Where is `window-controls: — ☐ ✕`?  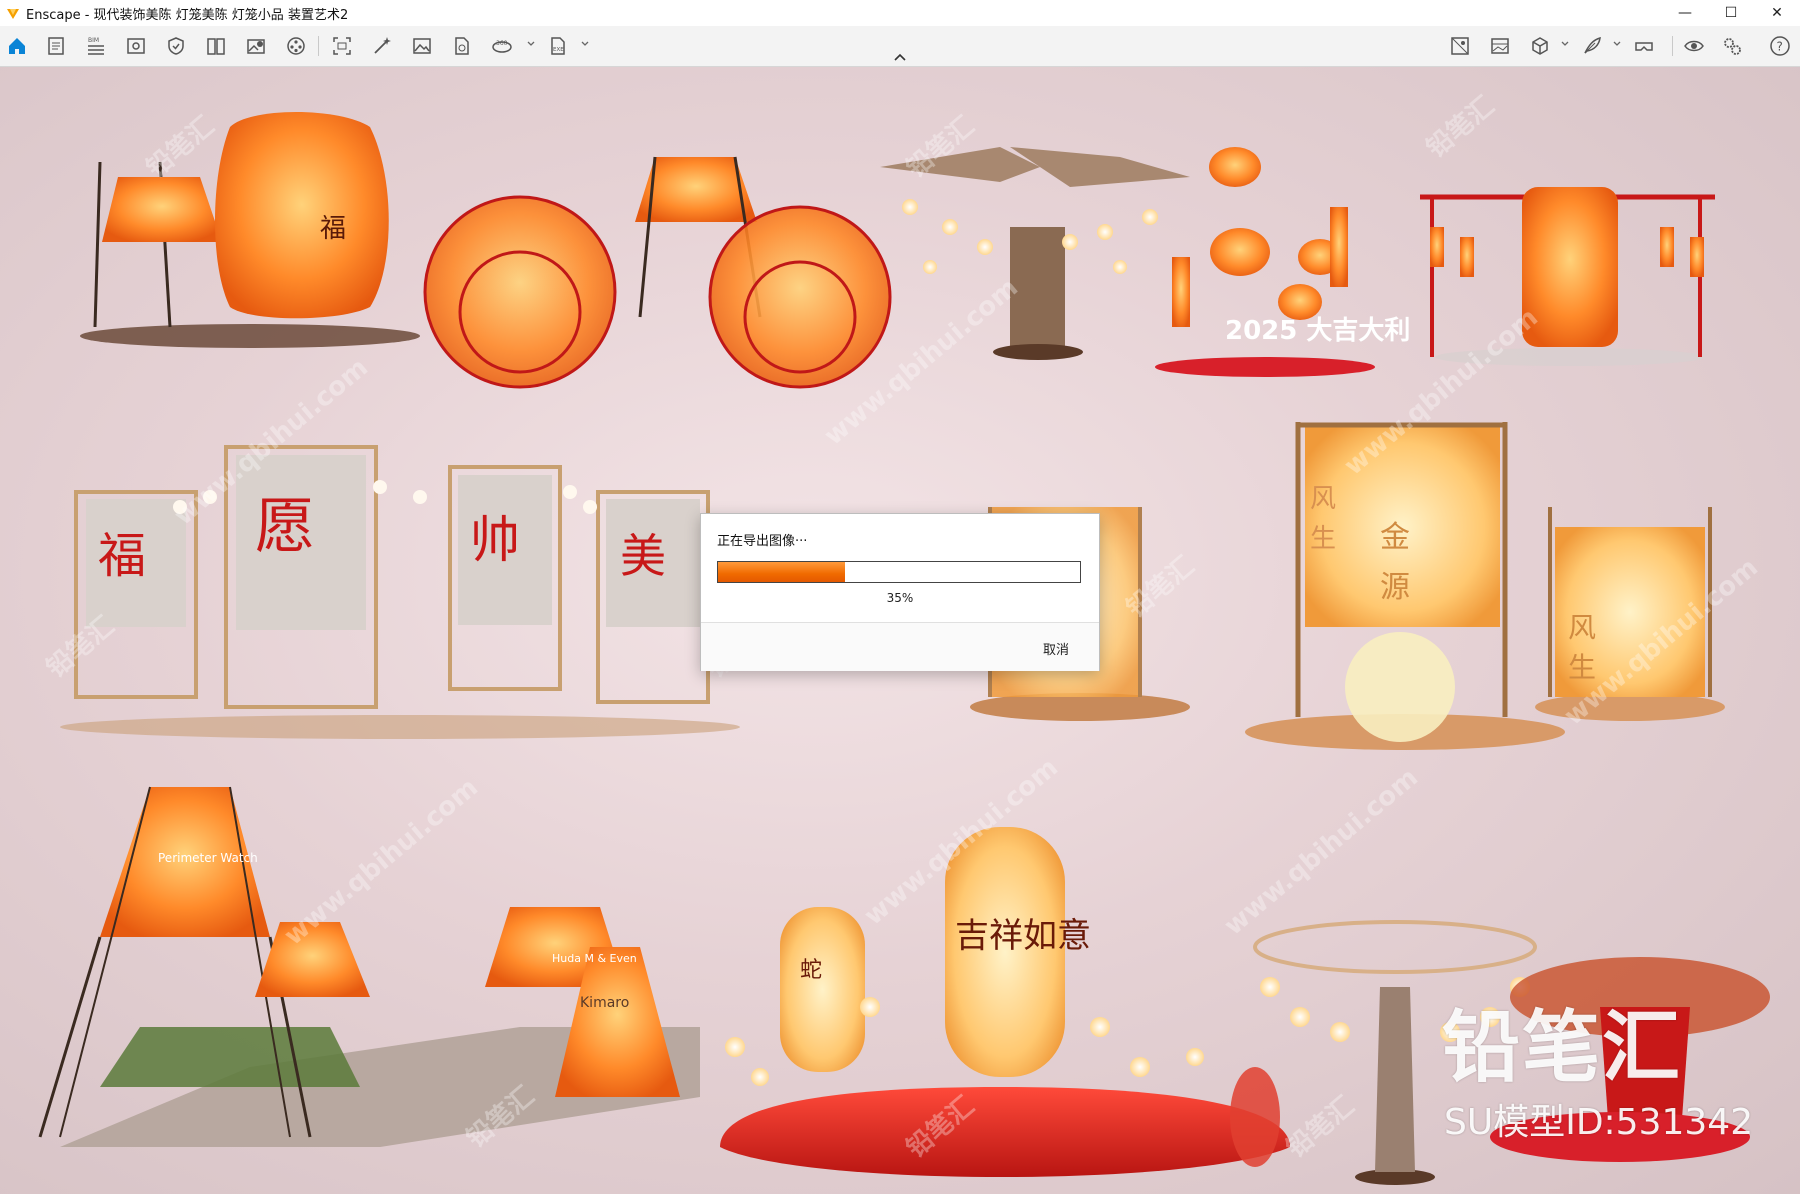
window-controls: — ☐ ✕ is located at coordinates (1731, 13).